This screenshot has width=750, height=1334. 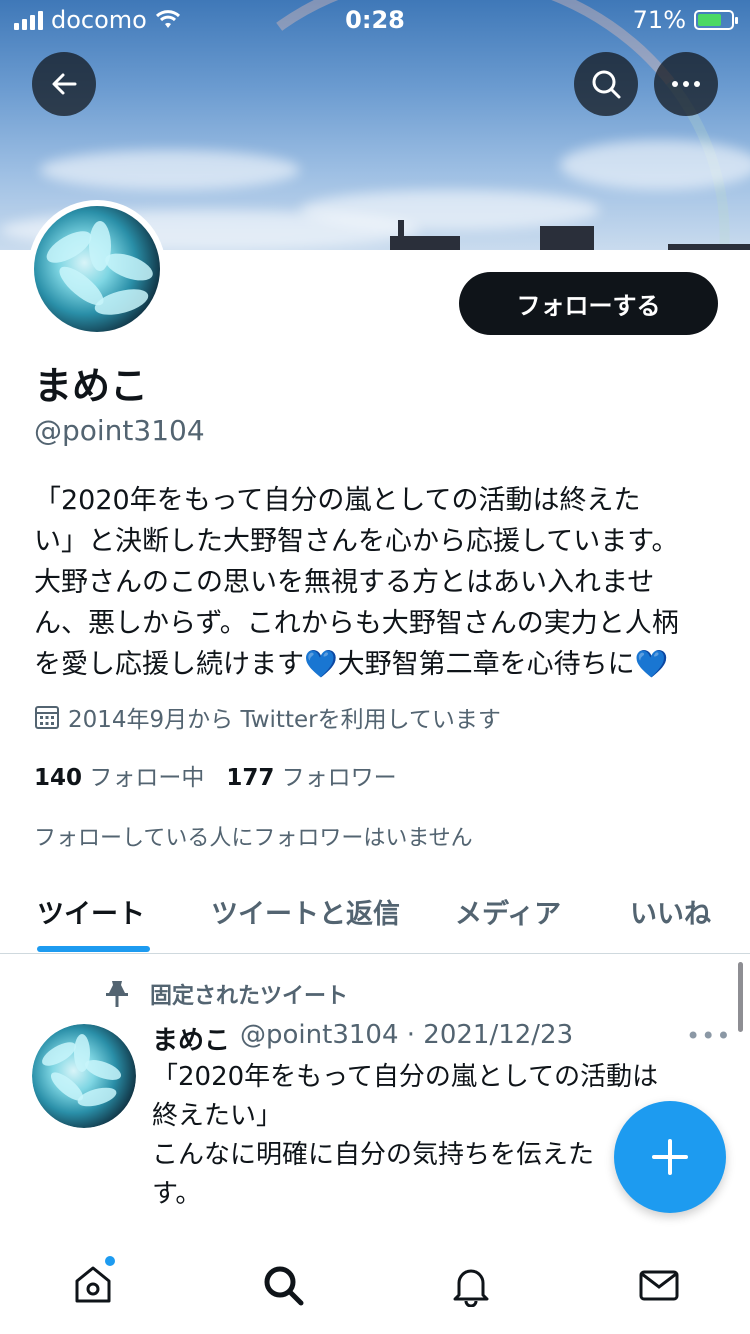 What do you see at coordinates (91, 911) in the screenshot?
I see `tab-tweets: ツイート` at bounding box center [91, 911].